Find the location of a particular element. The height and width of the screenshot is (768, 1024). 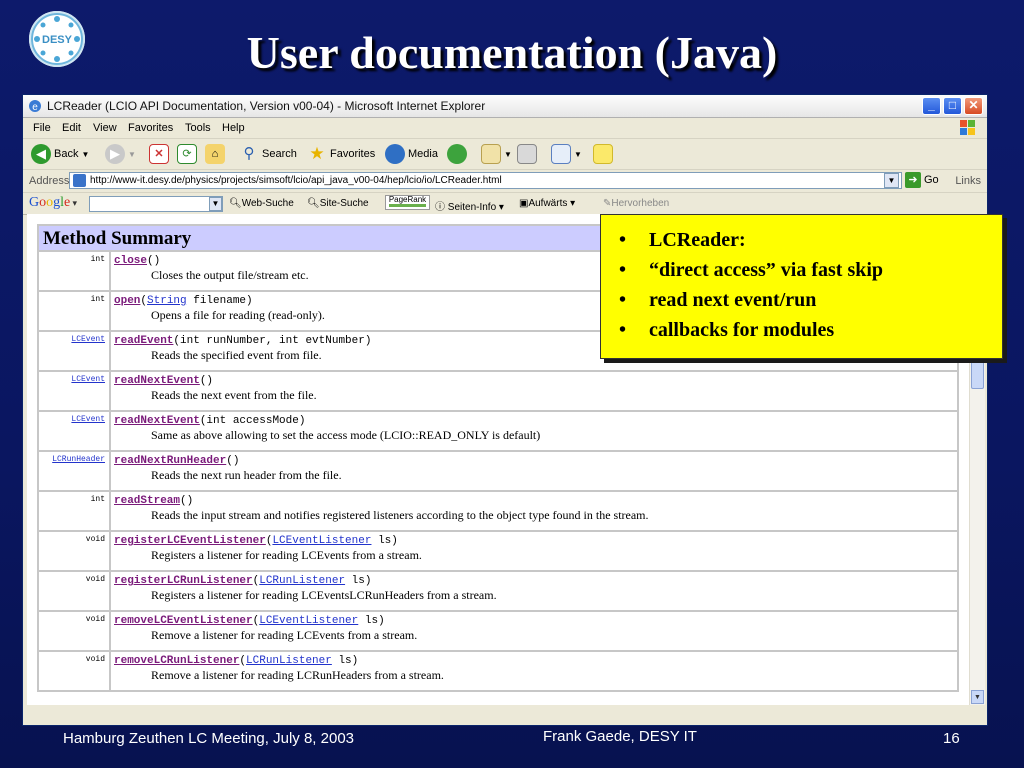

back-dropdown-icon: ▼ is located at coordinates (85, 154).